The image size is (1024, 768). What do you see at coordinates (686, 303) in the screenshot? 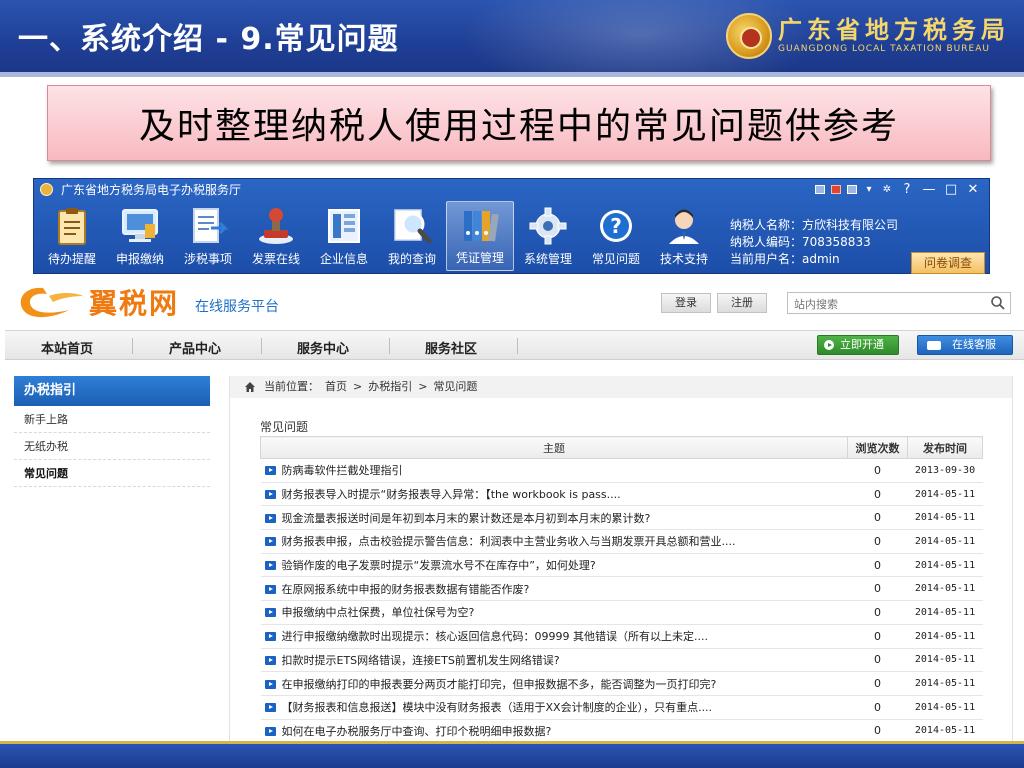
I see `login-button: 登录` at bounding box center [686, 303].